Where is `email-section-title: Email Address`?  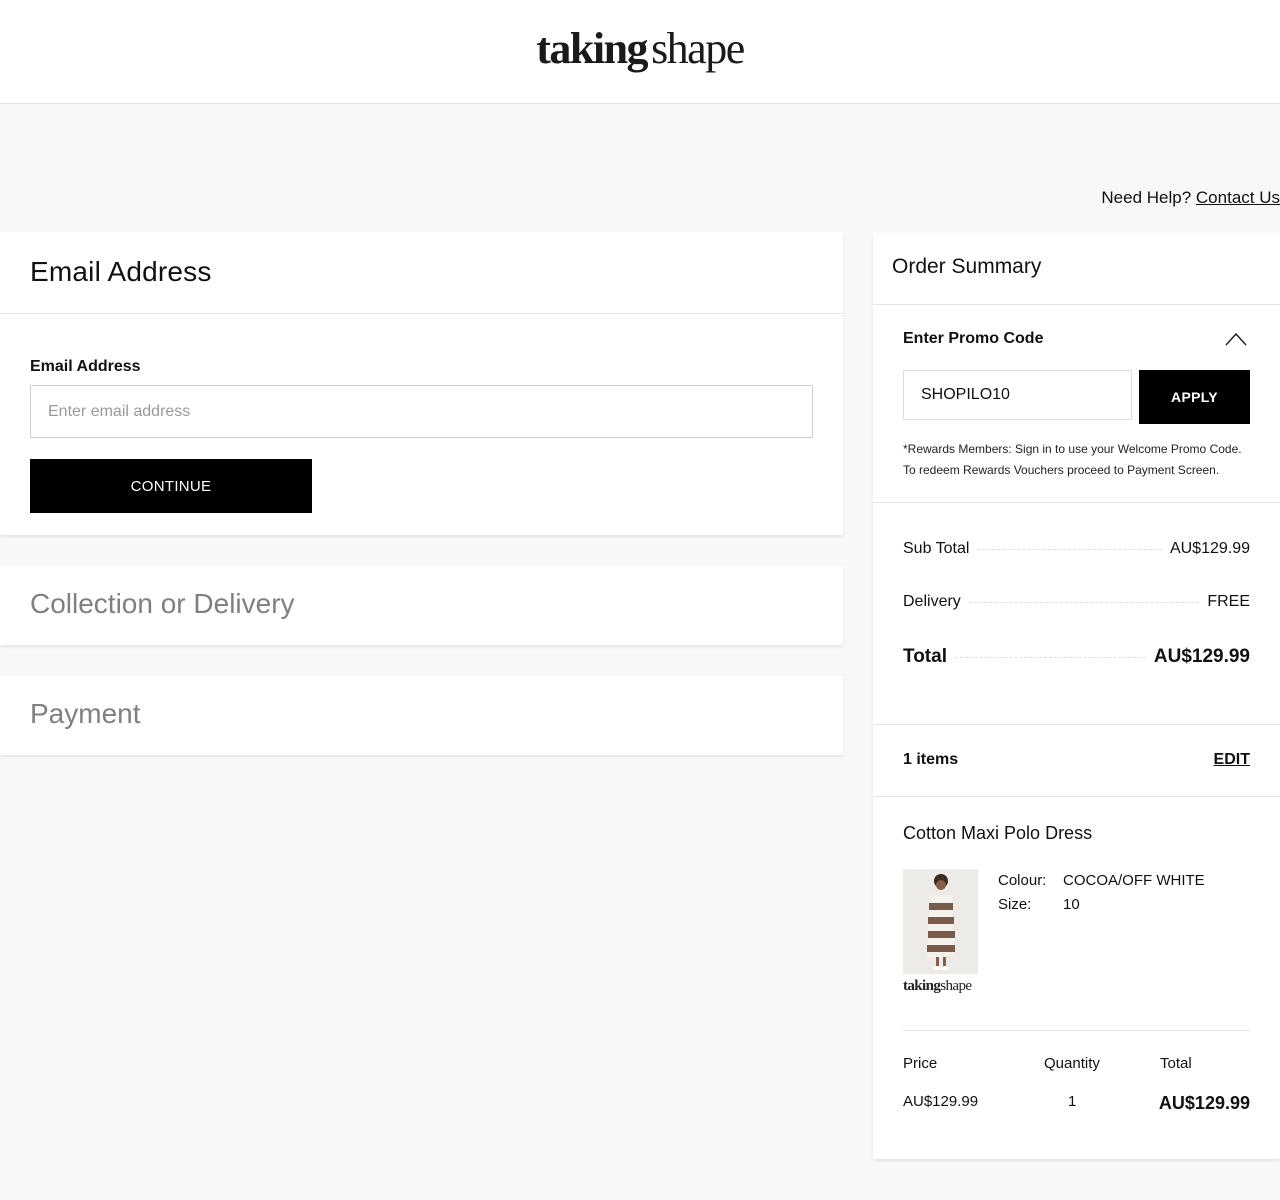
email-section-title: Email Address is located at coordinates (421, 273).